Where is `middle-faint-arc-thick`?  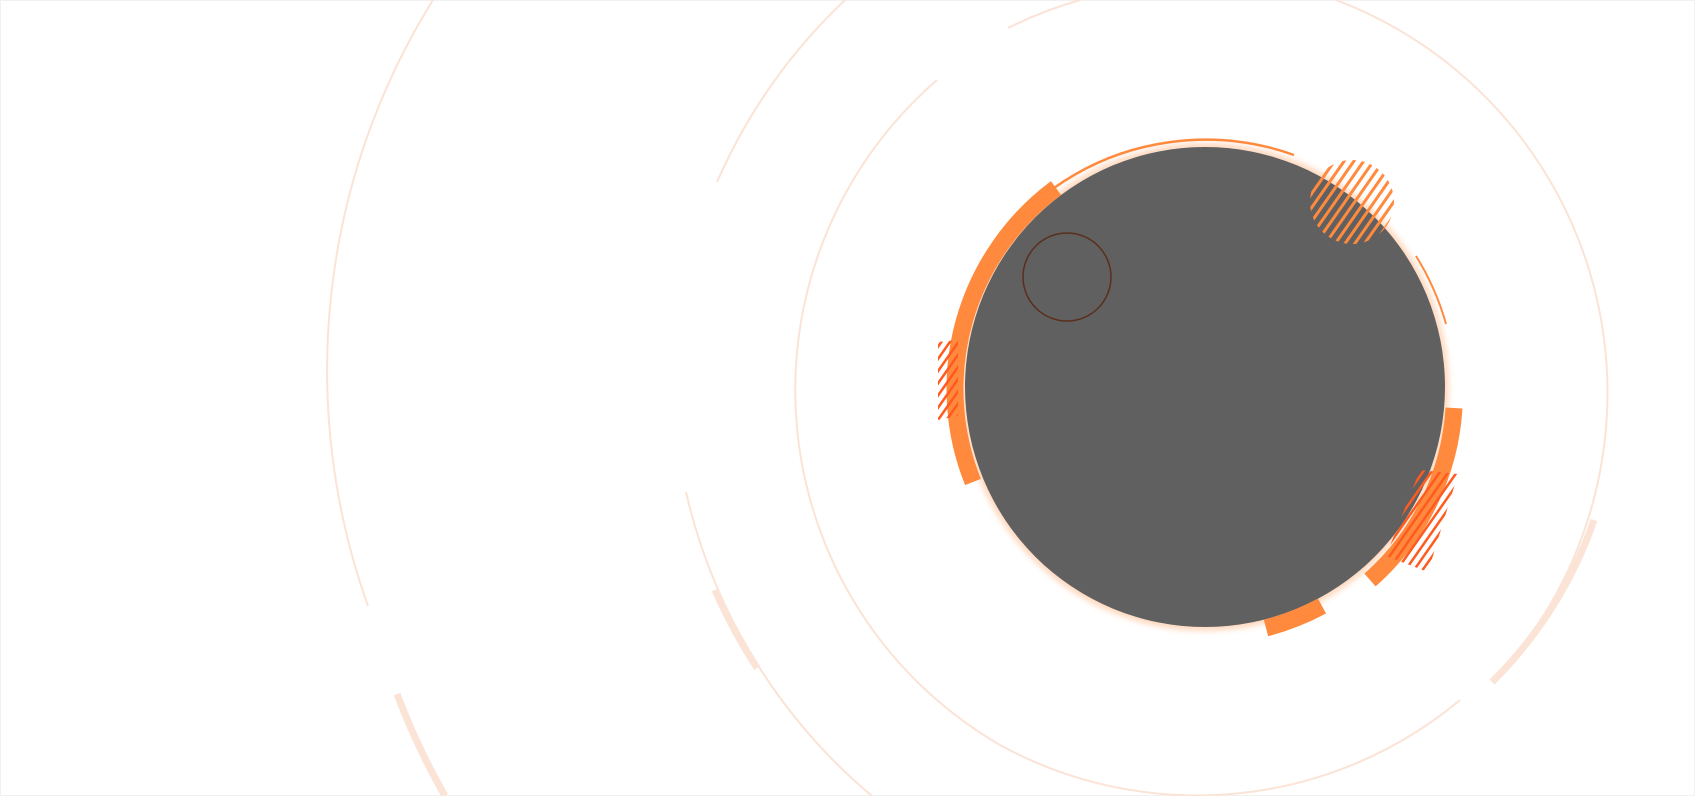
middle-faint-arc-thick is located at coordinates (735, 629).